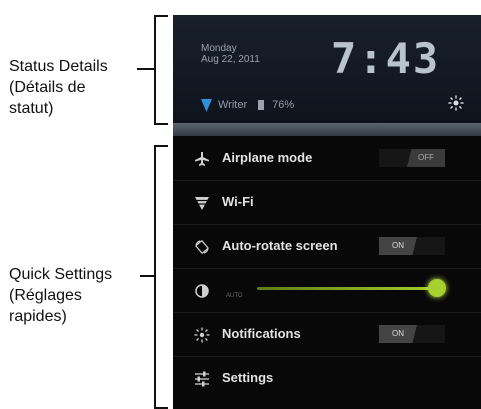  I want to click on status-details-bracket, so click(161, 70).